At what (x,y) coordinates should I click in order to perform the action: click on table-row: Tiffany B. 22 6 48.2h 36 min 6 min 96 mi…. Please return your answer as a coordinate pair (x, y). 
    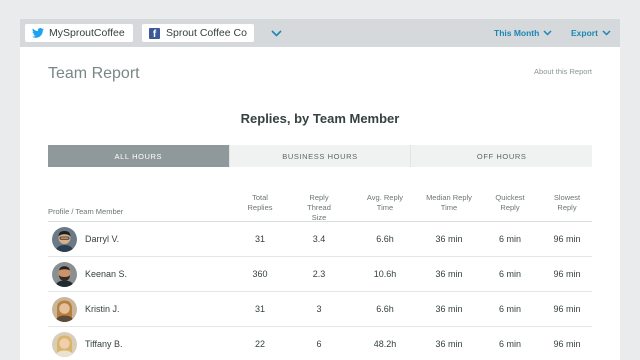
    Looking at the image, I should click on (320, 343).